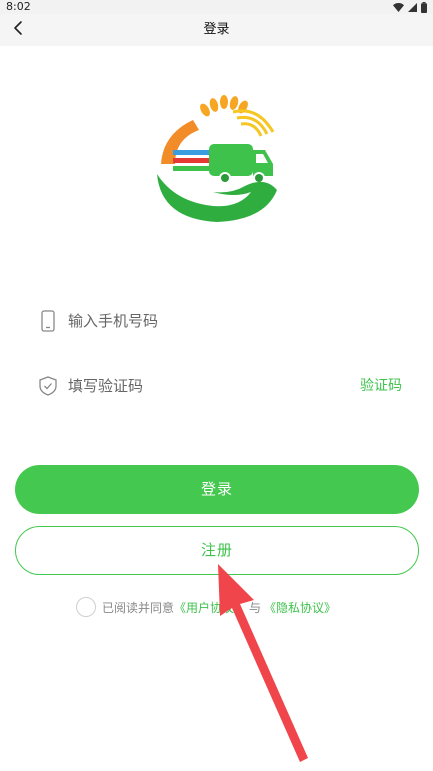 The image size is (433, 771). What do you see at coordinates (381, 386) in the screenshot?
I see `get-code-button: 验证码` at bounding box center [381, 386].